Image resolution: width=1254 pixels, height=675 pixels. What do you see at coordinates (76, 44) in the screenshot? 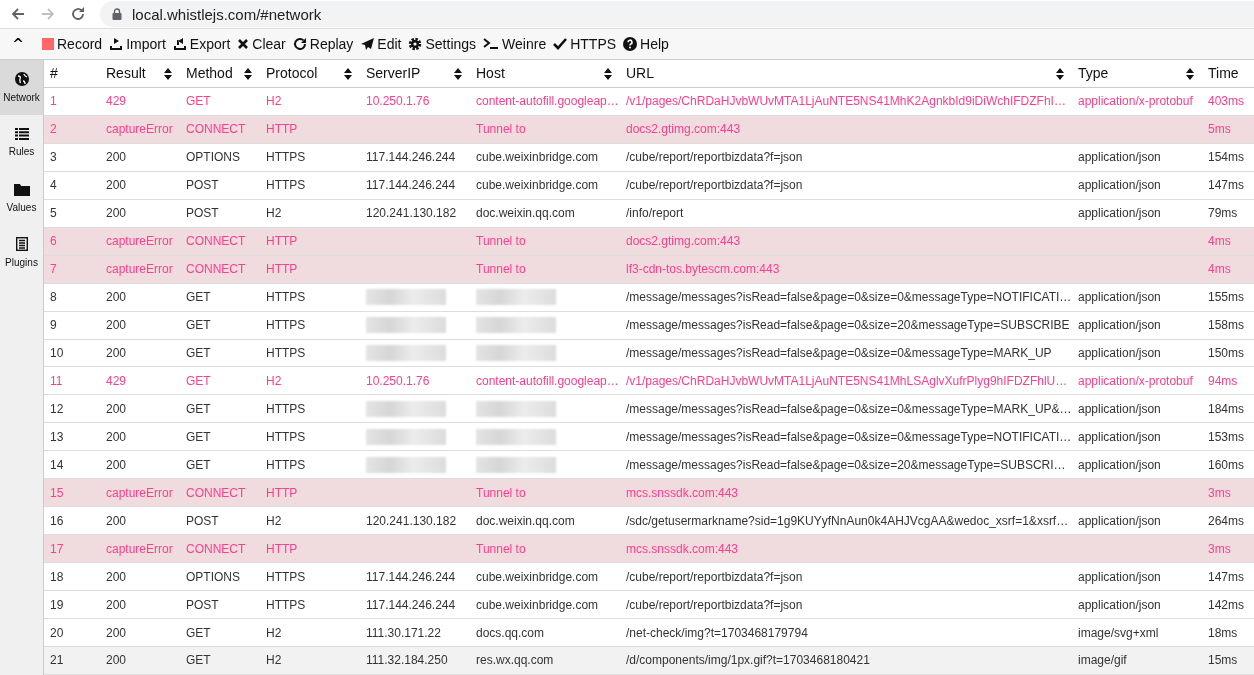
I see `toolbar-button: Record` at bounding box center [76, 44].